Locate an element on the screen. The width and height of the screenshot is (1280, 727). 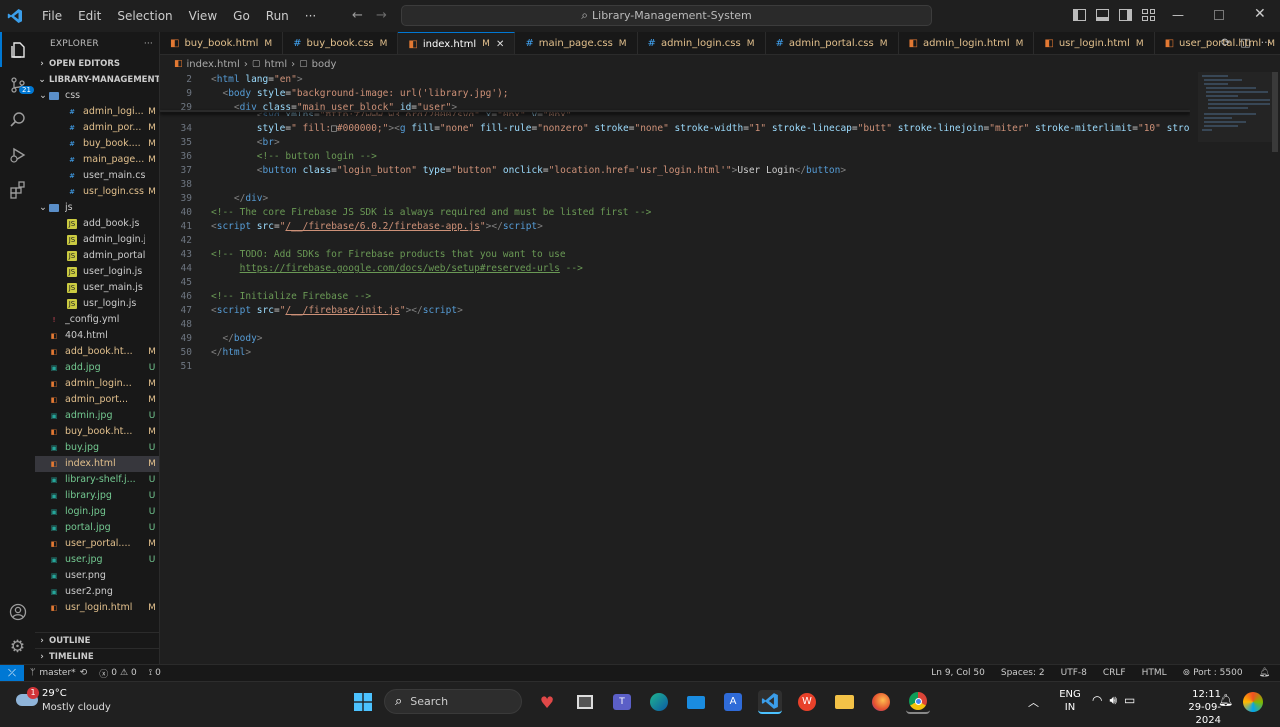
menu-view: View is located at coordinates (203, 16).